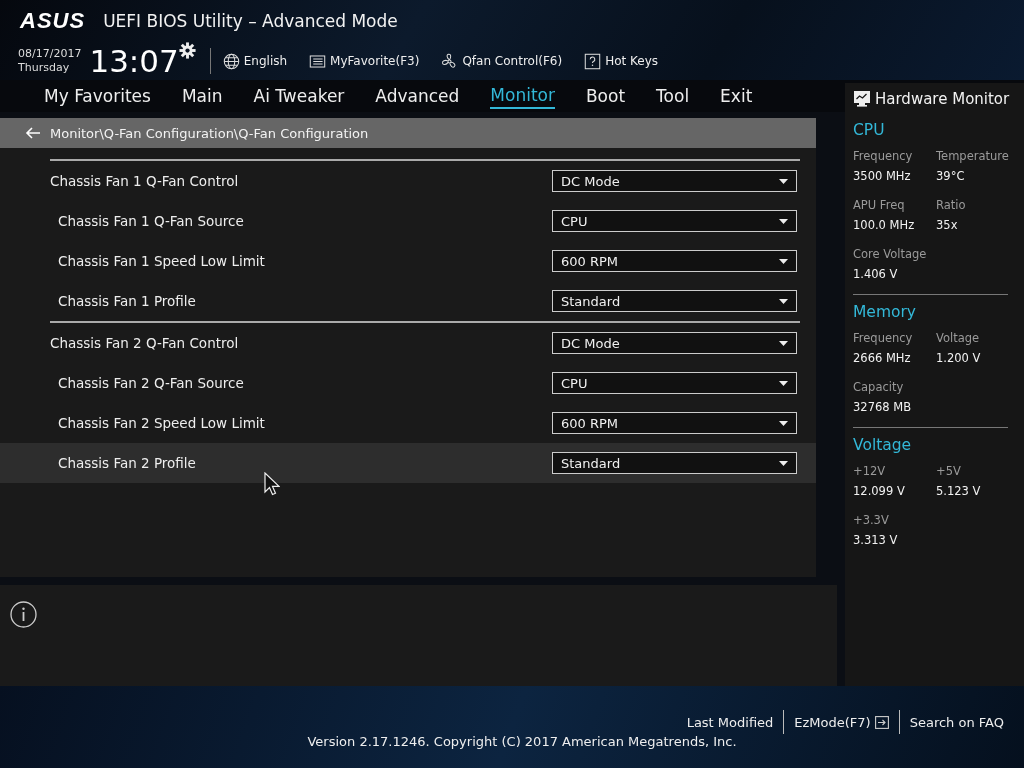 The width and height of the screenshot is (1024, 768). What do you see at coordinates (408, 463) in the screenshot?
I see `setting-row: Chassis Fan 2 Profile Standard` at bounding box center [408, 463].